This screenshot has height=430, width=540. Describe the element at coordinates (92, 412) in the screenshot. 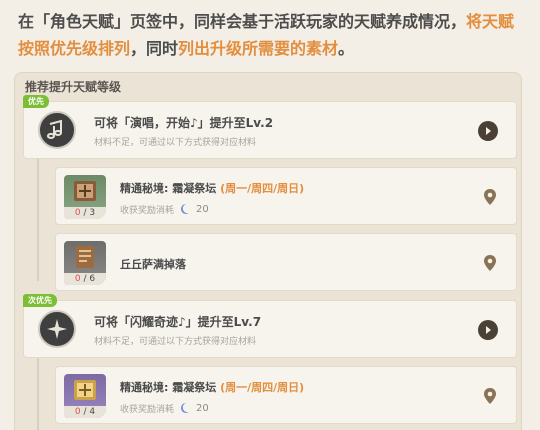

I see `count-need: 4` at that location.